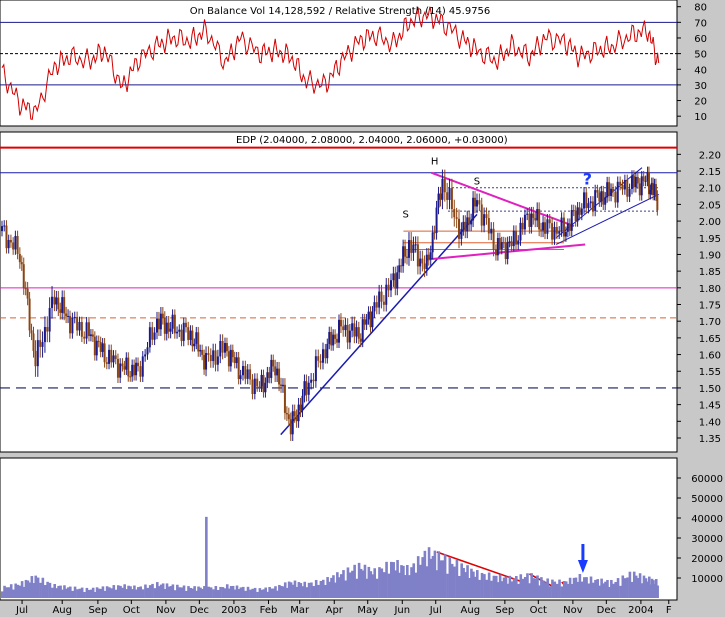 This screenshot has width=725, height=617. Describe the element at coordinates (405, 215) in the screenshot. I see `pattern-annotation: S` at that location.